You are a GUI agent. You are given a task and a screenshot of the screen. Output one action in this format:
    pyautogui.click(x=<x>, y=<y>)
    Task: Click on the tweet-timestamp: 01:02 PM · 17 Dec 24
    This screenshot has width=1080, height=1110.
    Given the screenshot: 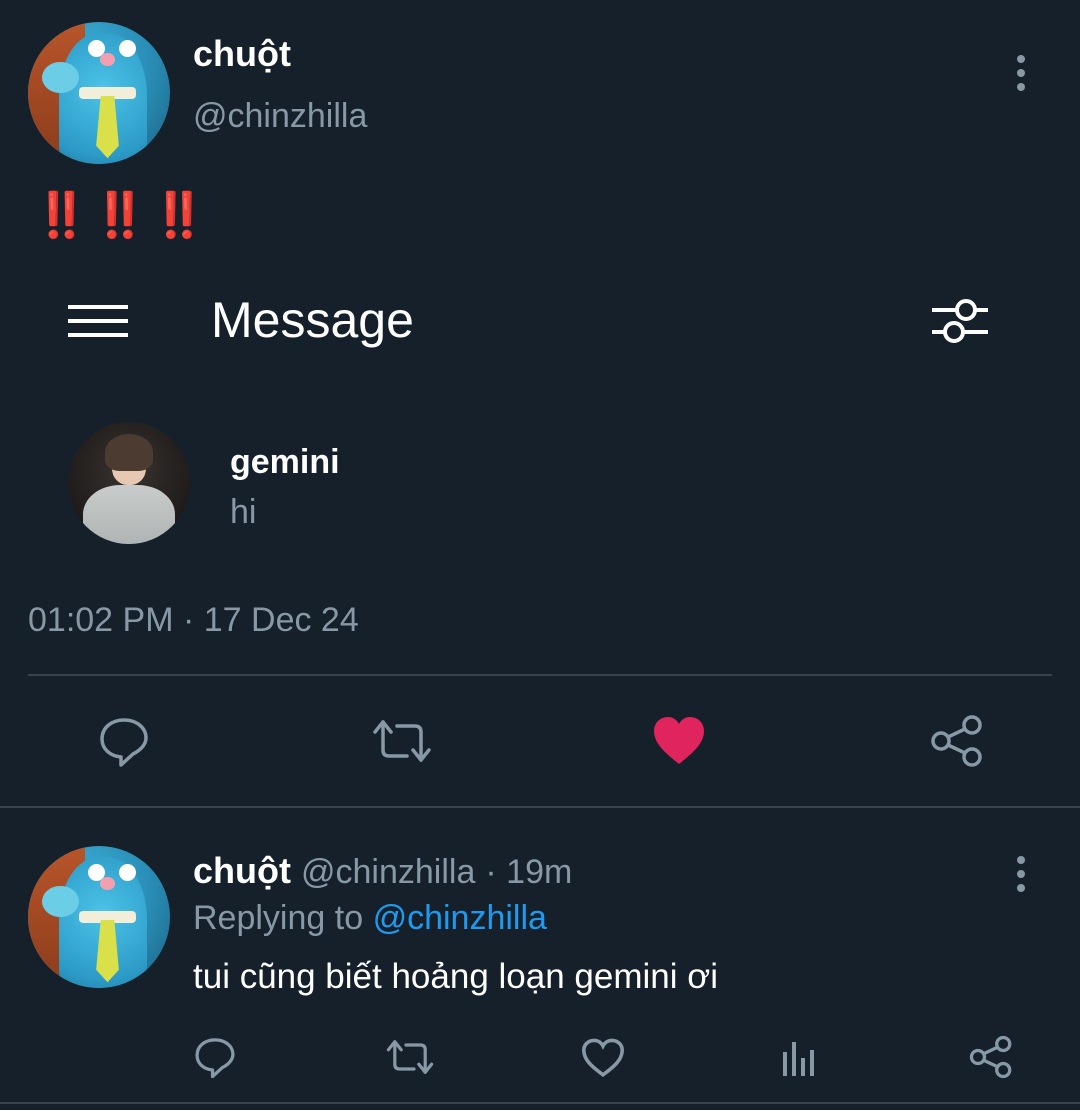 What is the action you would take?
    pyautogui.click(x=193, y=620)
    